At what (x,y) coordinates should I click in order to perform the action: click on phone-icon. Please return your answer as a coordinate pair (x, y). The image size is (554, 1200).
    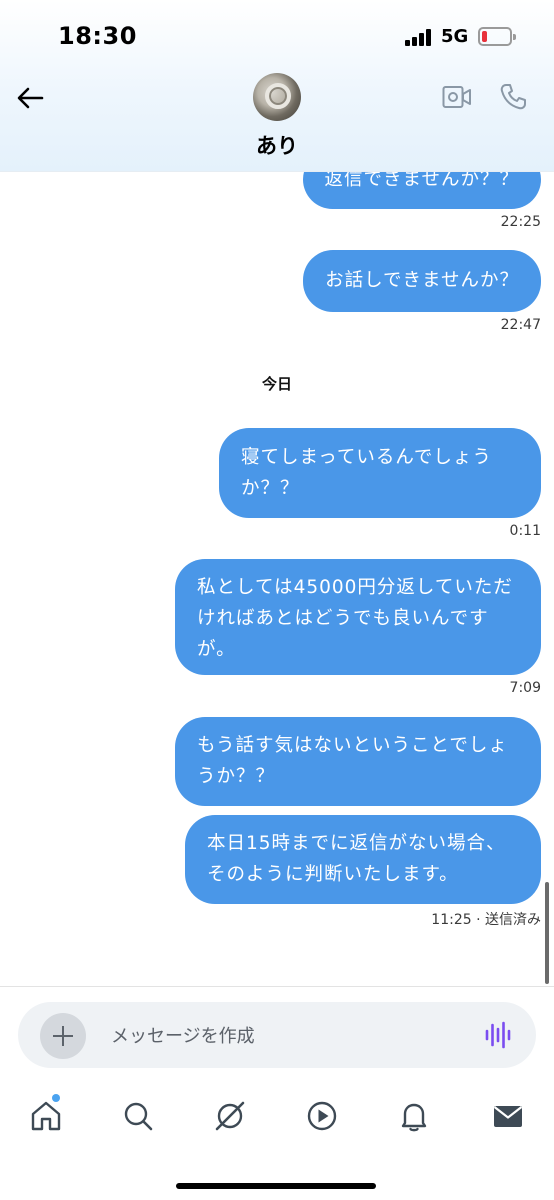
    Looking at the image, I should click on (513, 97).